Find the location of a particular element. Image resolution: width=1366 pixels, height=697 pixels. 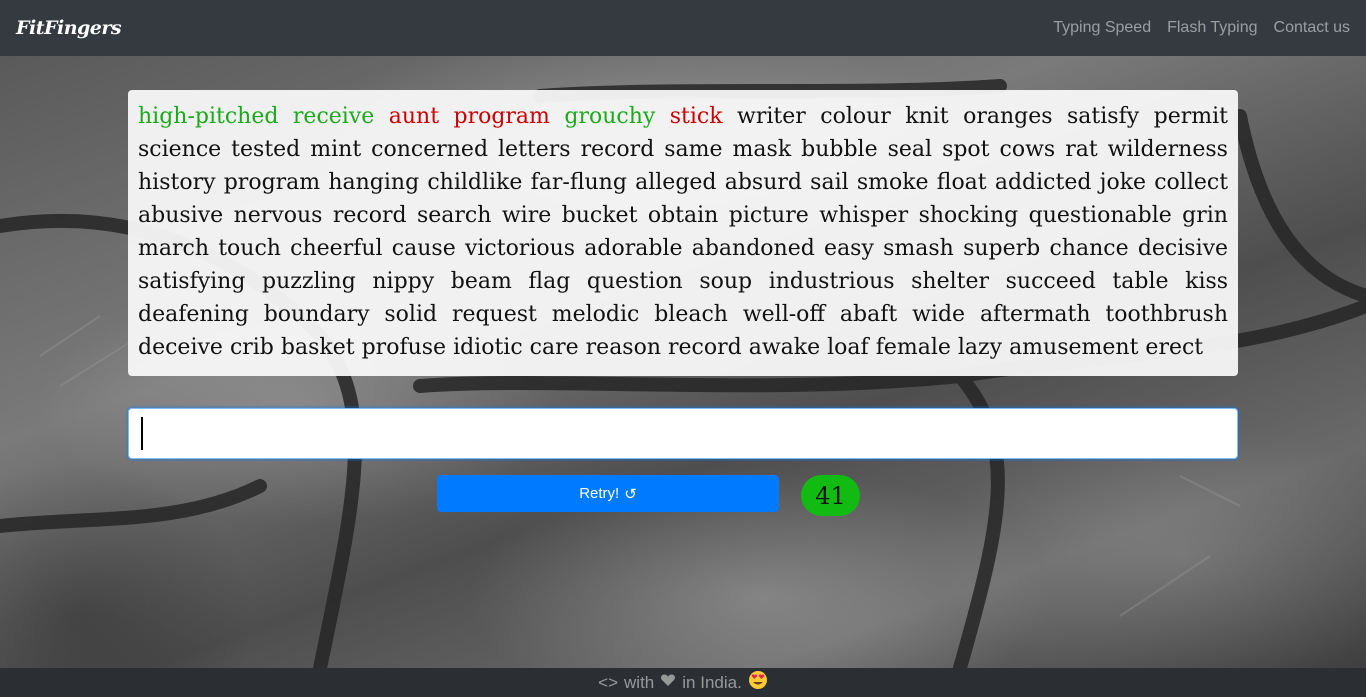

passage-word: absurd is located at coordinates (763, 182).